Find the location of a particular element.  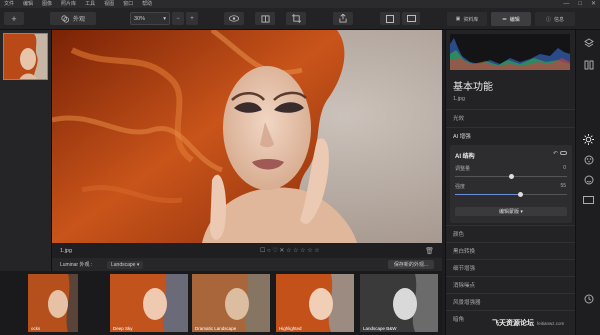

slider-amount-track is located at coordinates (511, 176).